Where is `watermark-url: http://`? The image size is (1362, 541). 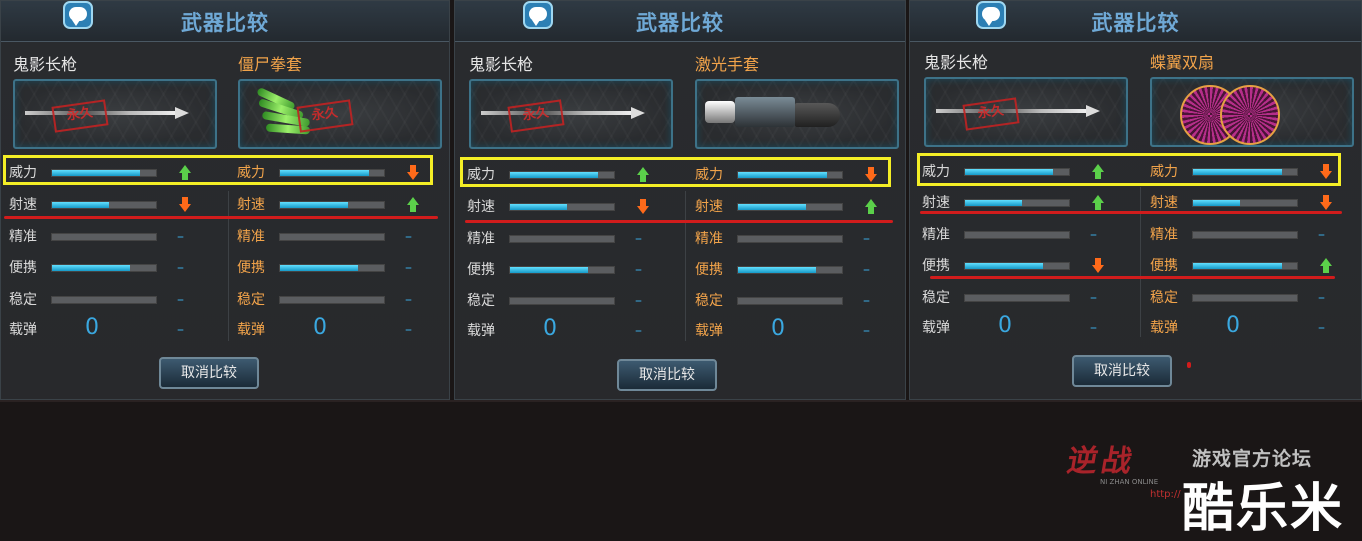 watermark-url: http:// is located at coordinates (1165, 494).